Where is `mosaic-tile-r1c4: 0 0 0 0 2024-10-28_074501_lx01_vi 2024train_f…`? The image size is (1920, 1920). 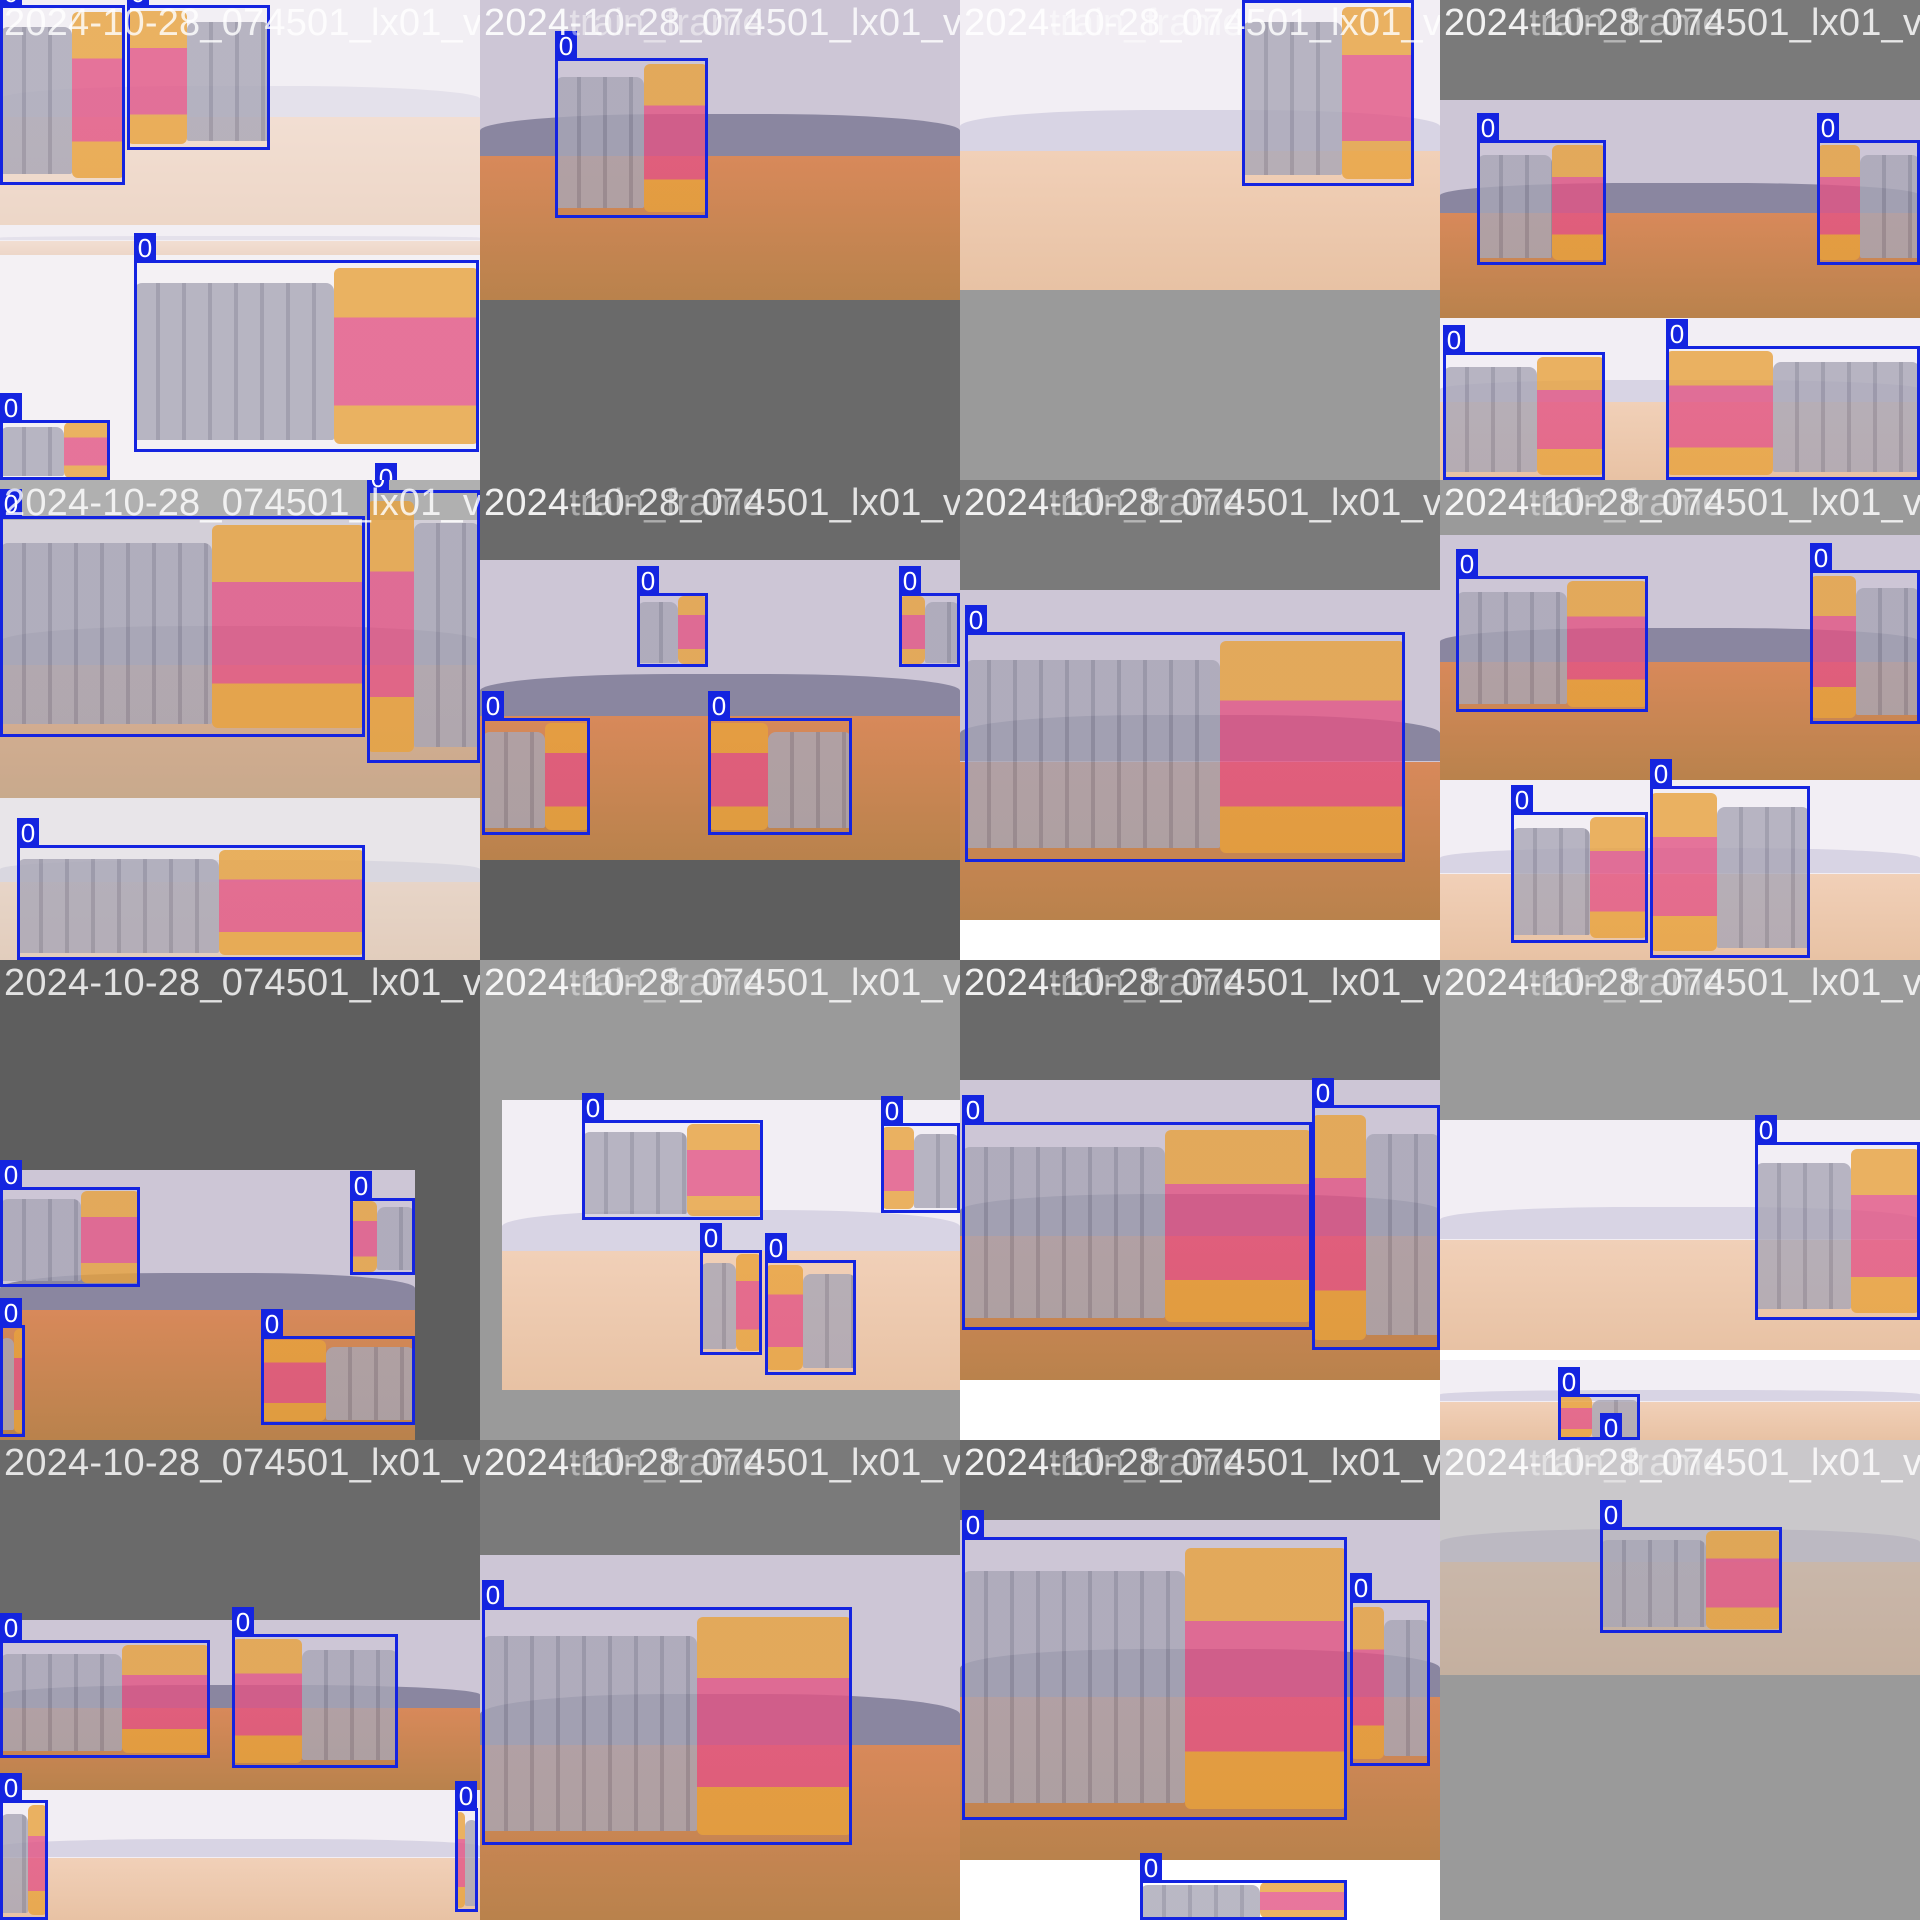
mosaic-tile-r1c4: 0 0 0 0 2024-10-28_074501_lx01_vi 2024train_f… is located at coordinates (1680, 240).